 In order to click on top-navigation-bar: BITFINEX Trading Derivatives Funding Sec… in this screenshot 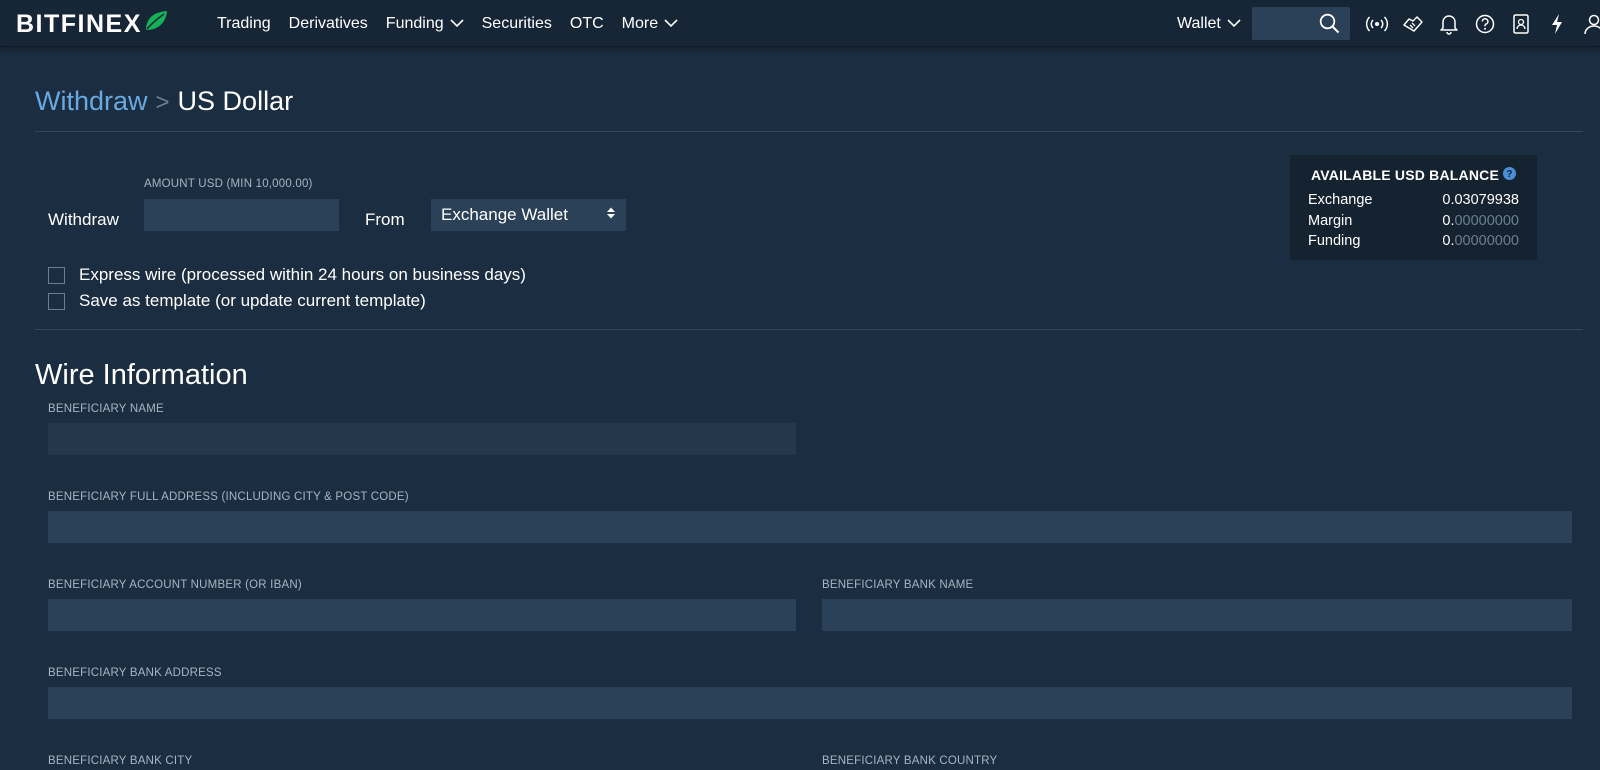, I will do `click(800, 23)`.